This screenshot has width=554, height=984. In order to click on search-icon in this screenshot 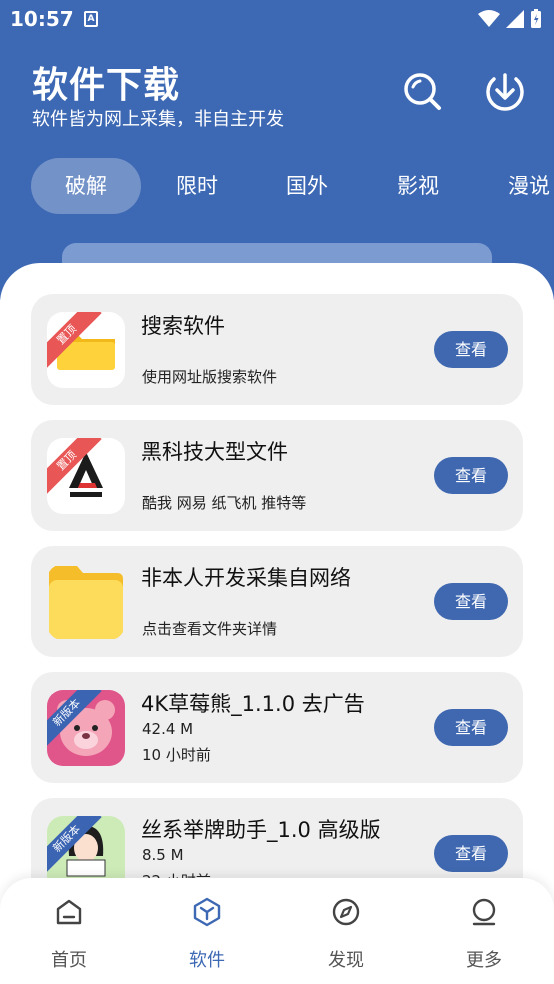, I will do `click(422, 91)`.